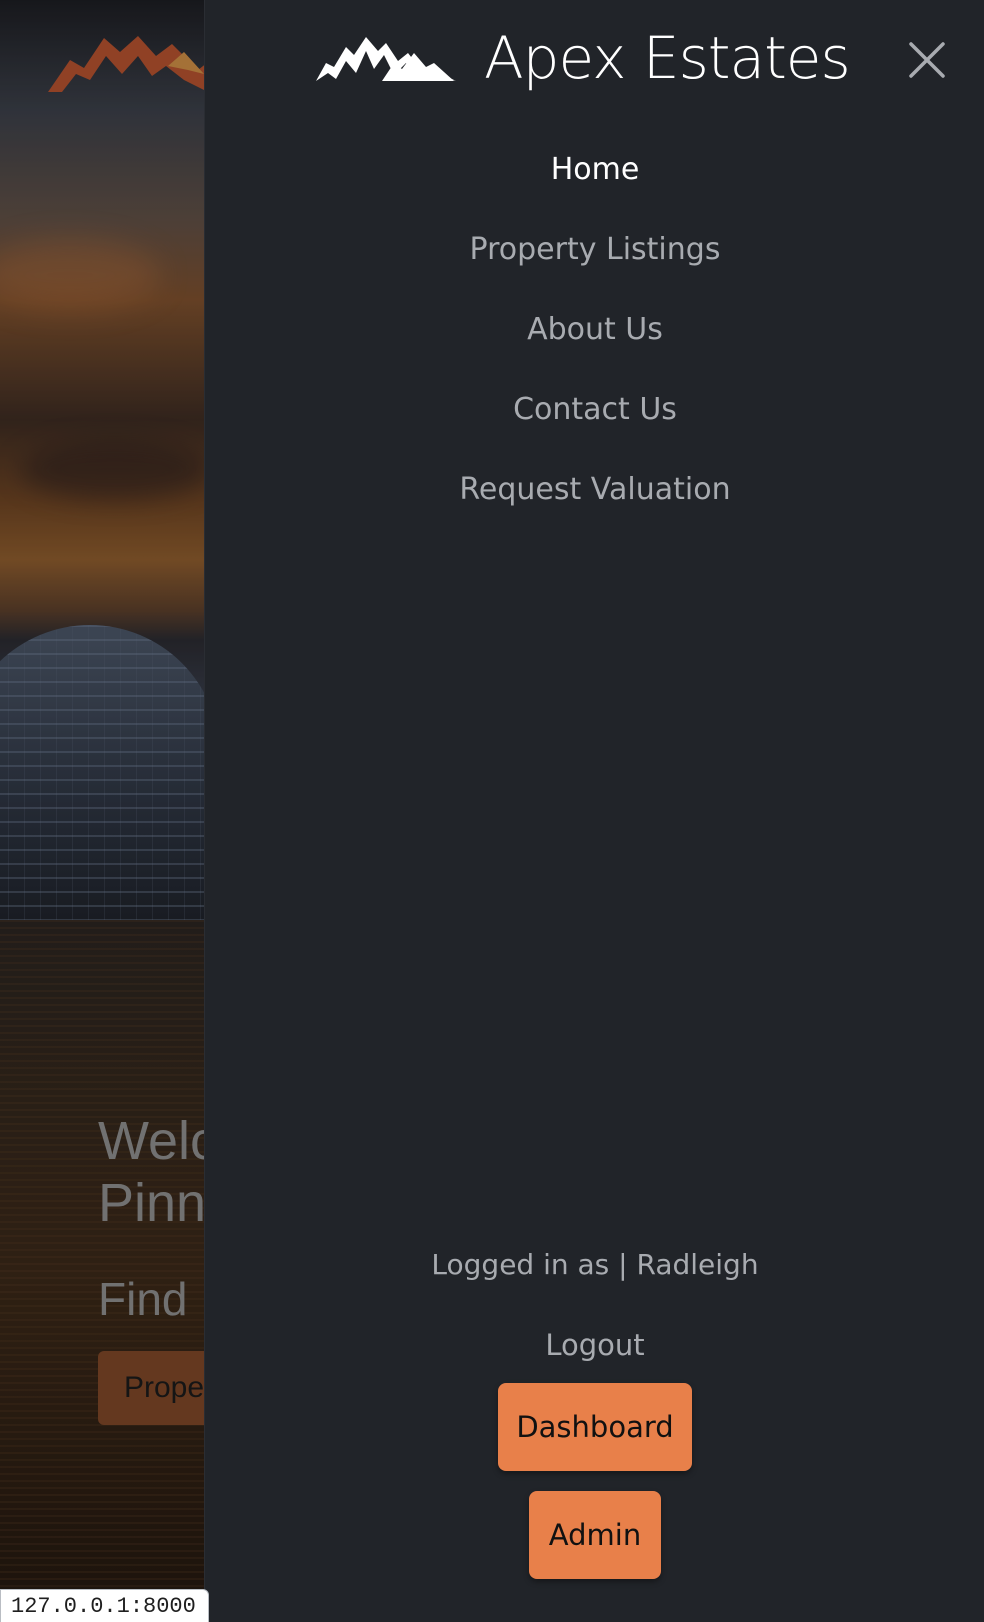  What do you see at coordinates (595, 250) in the screenshot?
I see `nav-item-property-listings: Property Listings` at bounding box center [595, 250].